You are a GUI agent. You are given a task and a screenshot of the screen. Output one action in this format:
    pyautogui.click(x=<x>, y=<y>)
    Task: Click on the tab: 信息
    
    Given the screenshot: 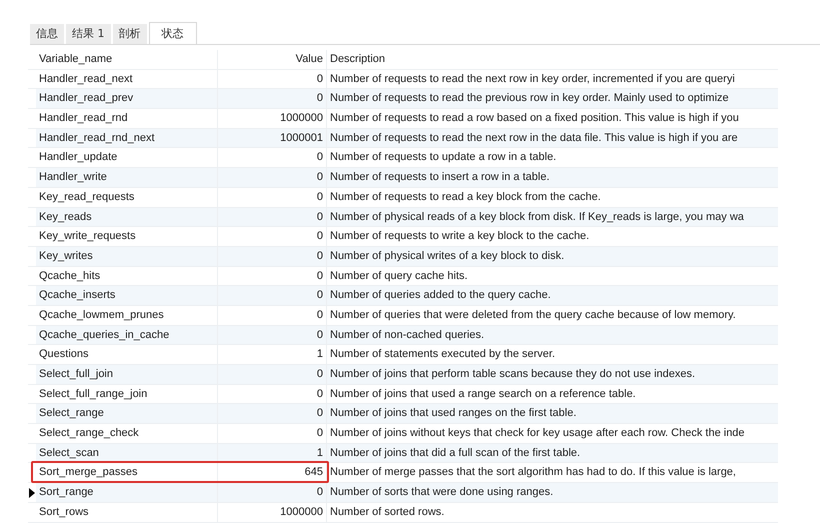 What is the action you would take?
    pyautogui.click(x=47, y=34)
    